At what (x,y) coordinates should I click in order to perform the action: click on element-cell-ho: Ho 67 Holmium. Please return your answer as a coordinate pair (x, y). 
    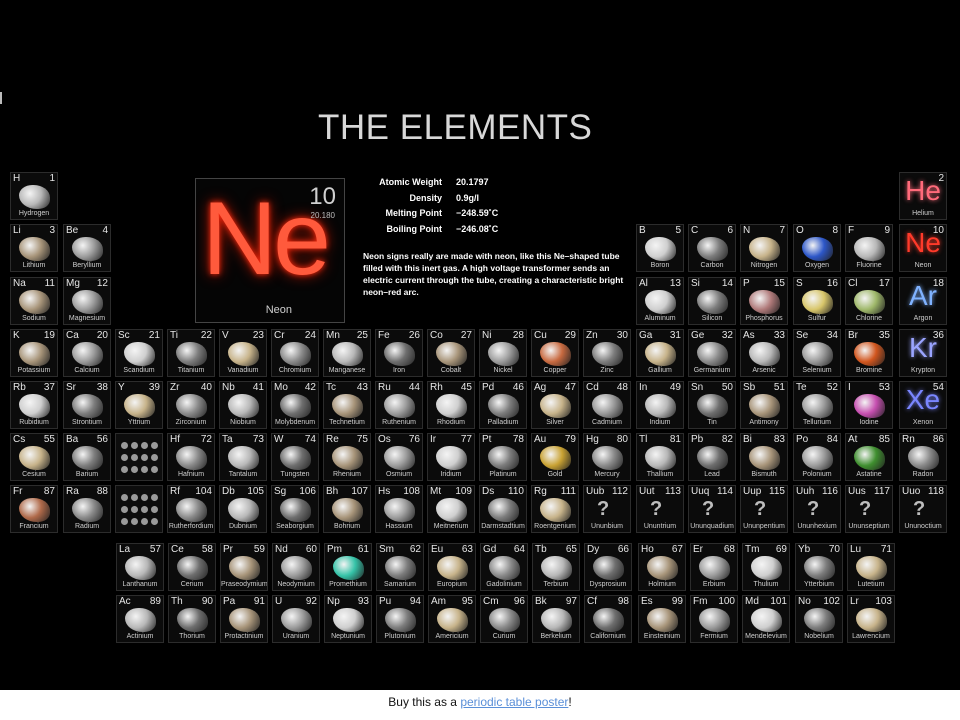
    Looking at the image, I should click on (662, 567).